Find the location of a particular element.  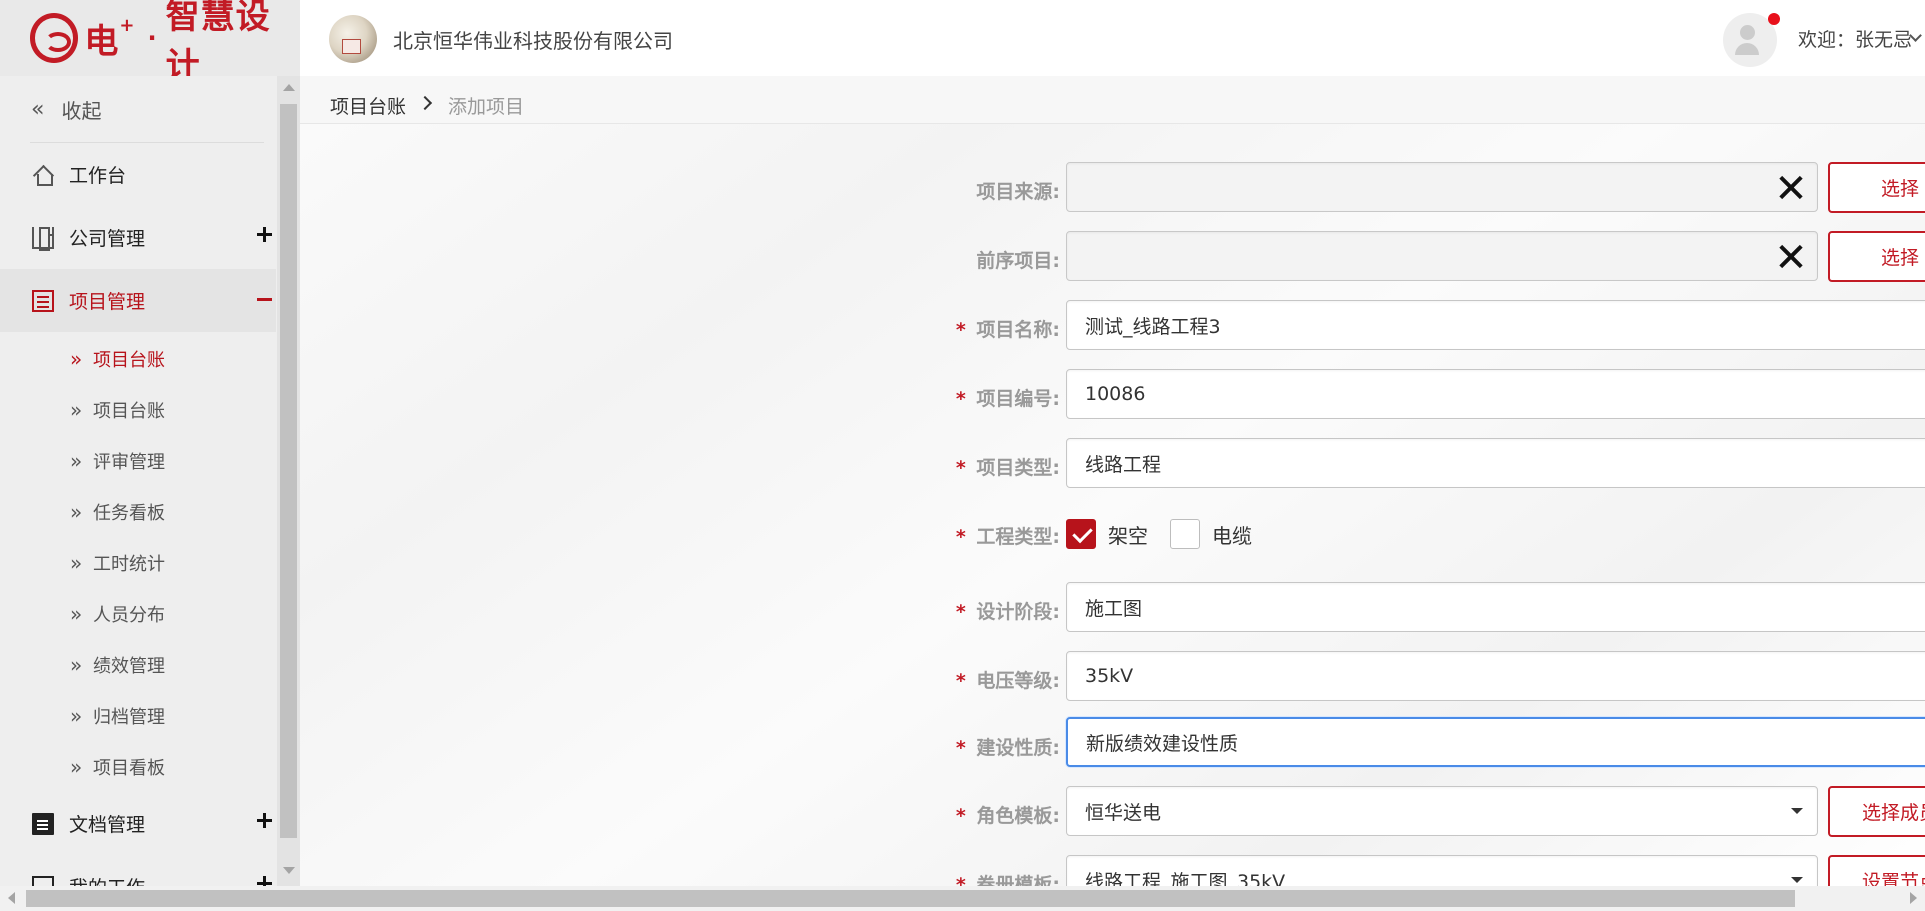

submenu-item-project-ledger-2: » 项目台账 is located at coordinates (138, 409).